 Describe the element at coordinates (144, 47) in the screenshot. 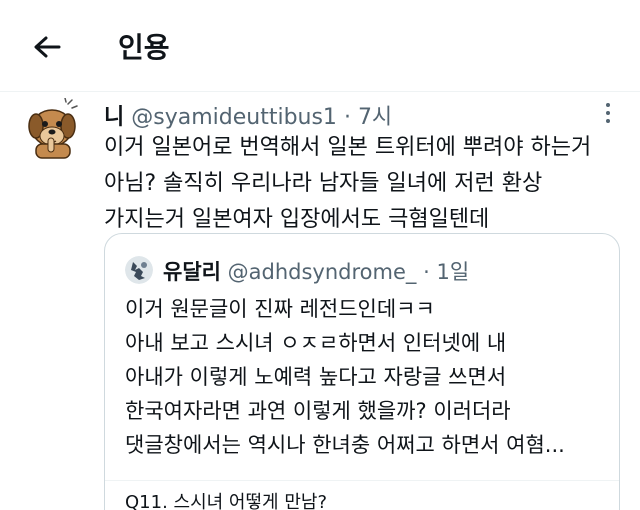

I see `page-title: 인용` at that location.